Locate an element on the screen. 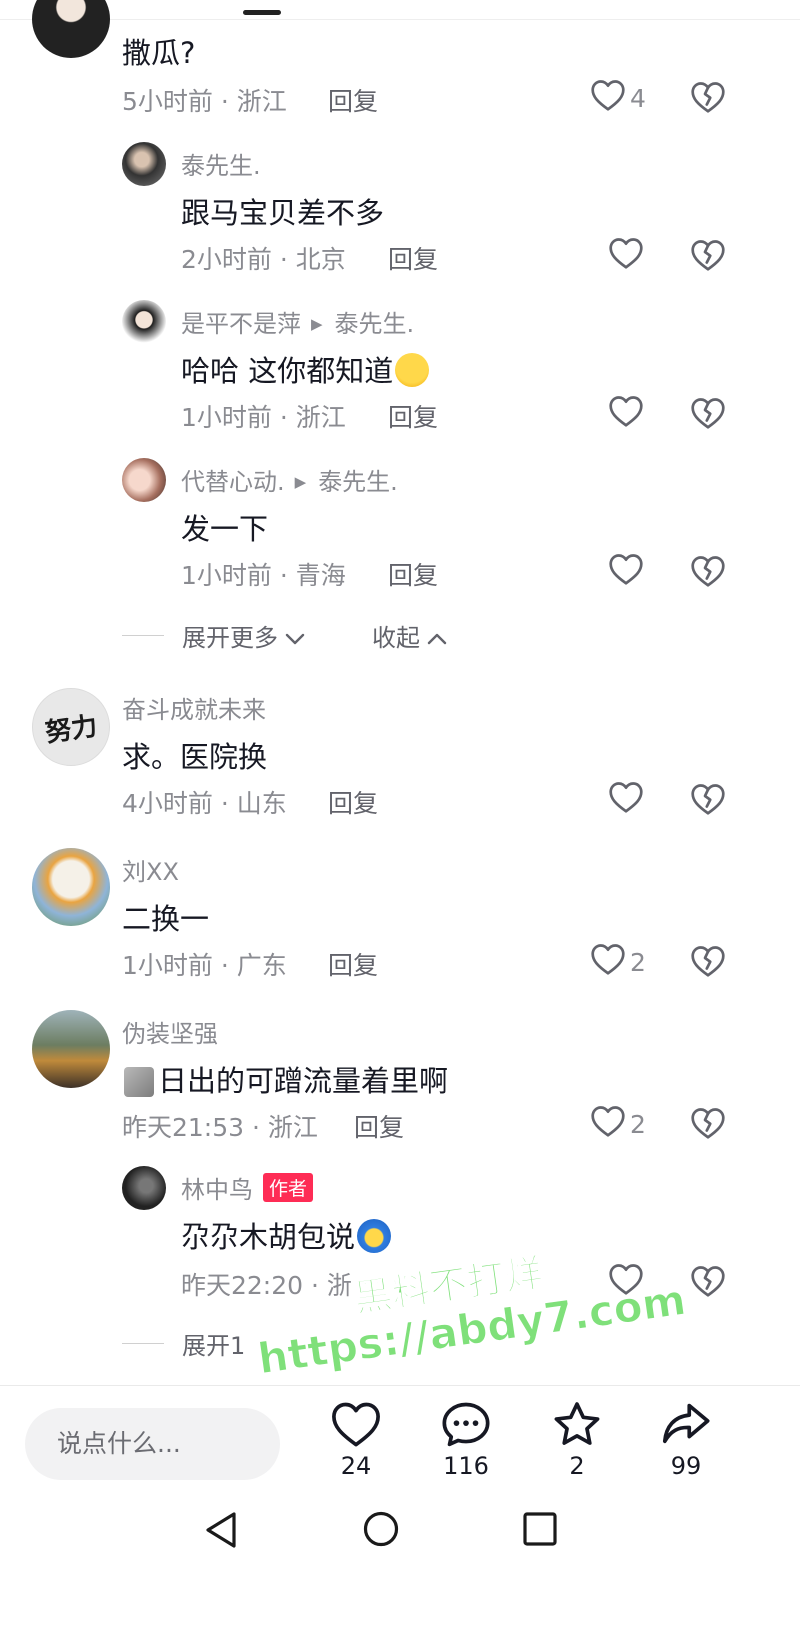 The height and width of the screenshot is (1643, 800). comment-author: 代替心动. ▶ 泰先生. is located at coordinates (289, 479).